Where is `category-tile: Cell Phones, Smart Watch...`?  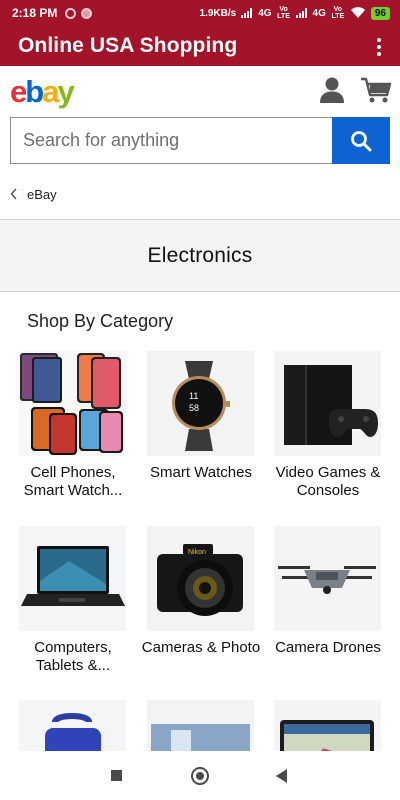 category-tile: Cell Phones, Smart Watch... is located at coordinates (74, 425).